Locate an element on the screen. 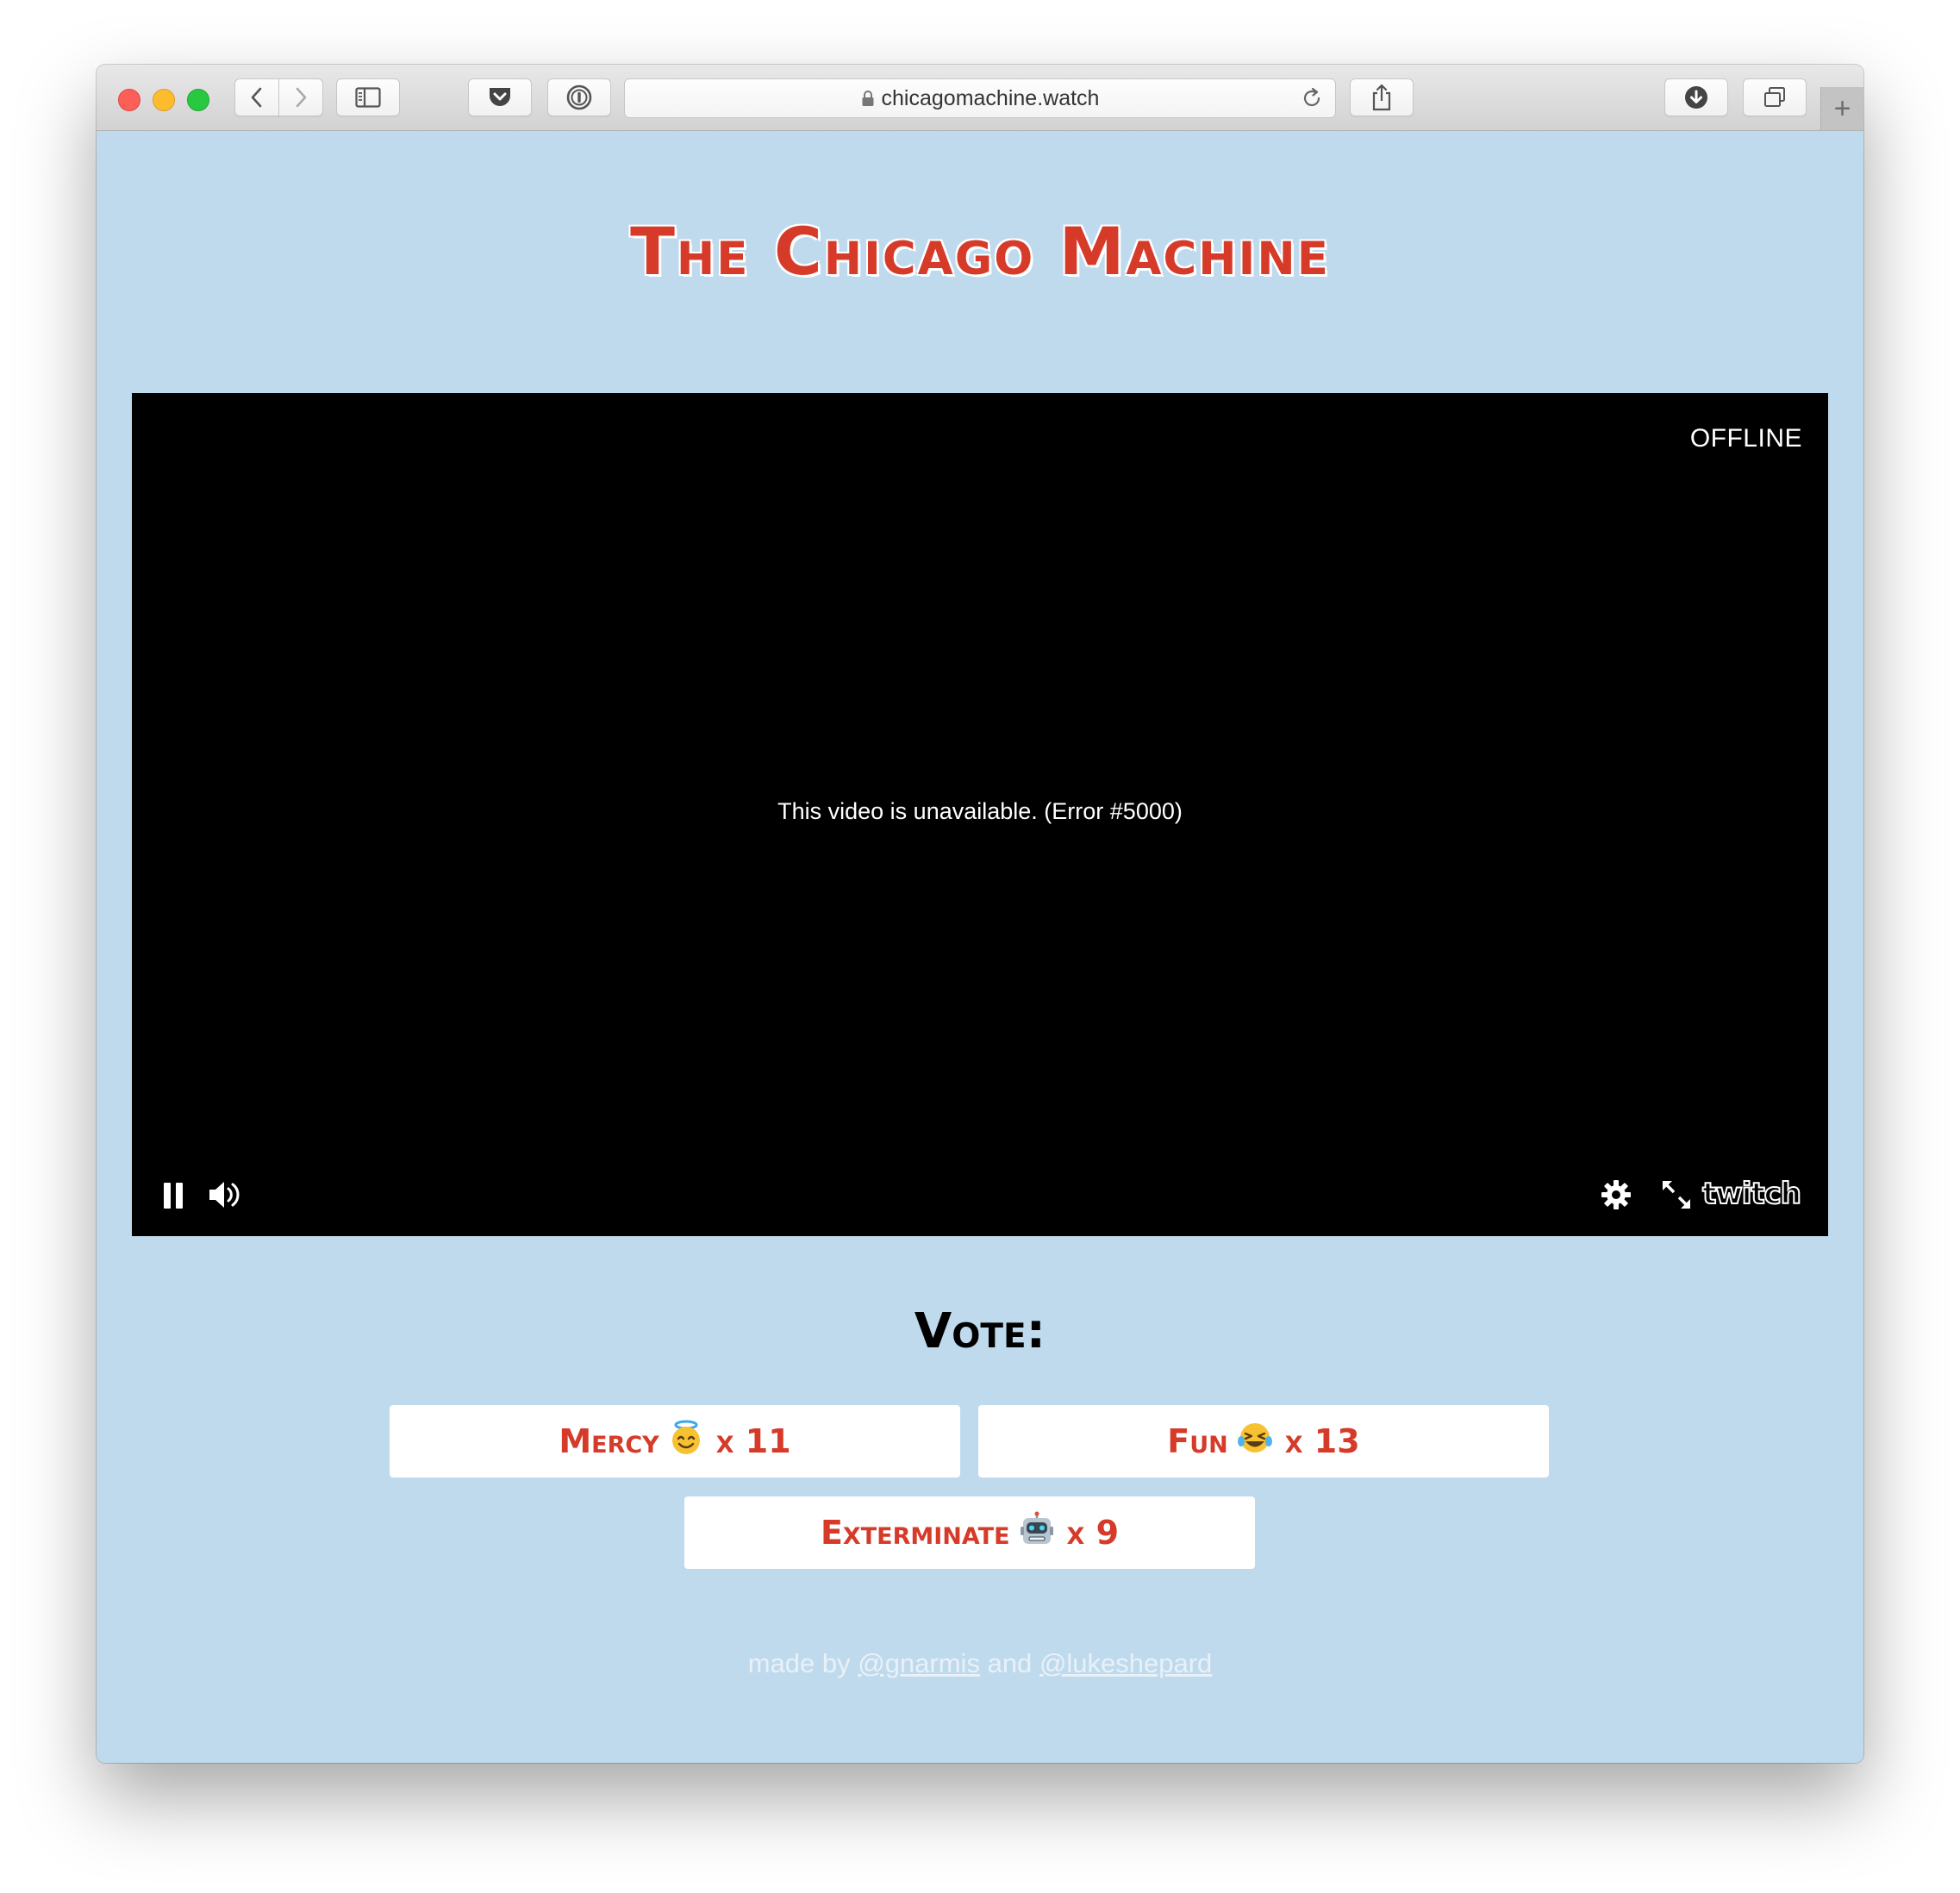 The height and width of the screenshot is (1893, 1960). one-password-icon is located at coordinates (579, 97).